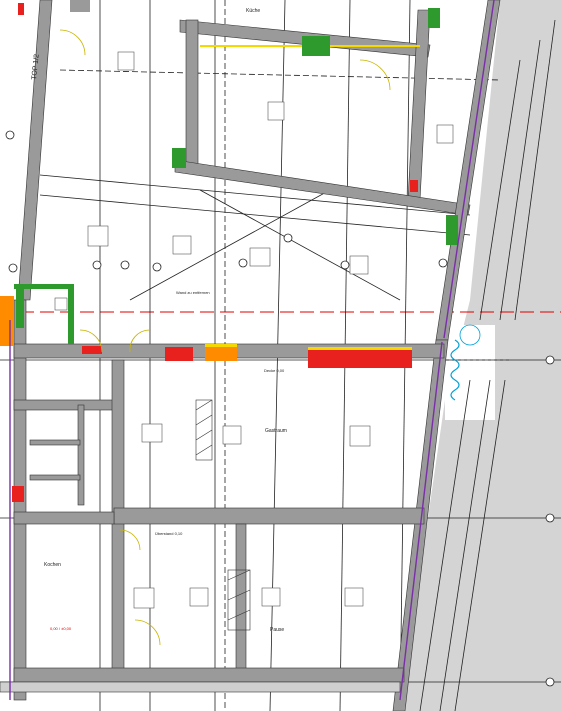  I want to click on room-label-top-right: Küche, so click(253, 11).